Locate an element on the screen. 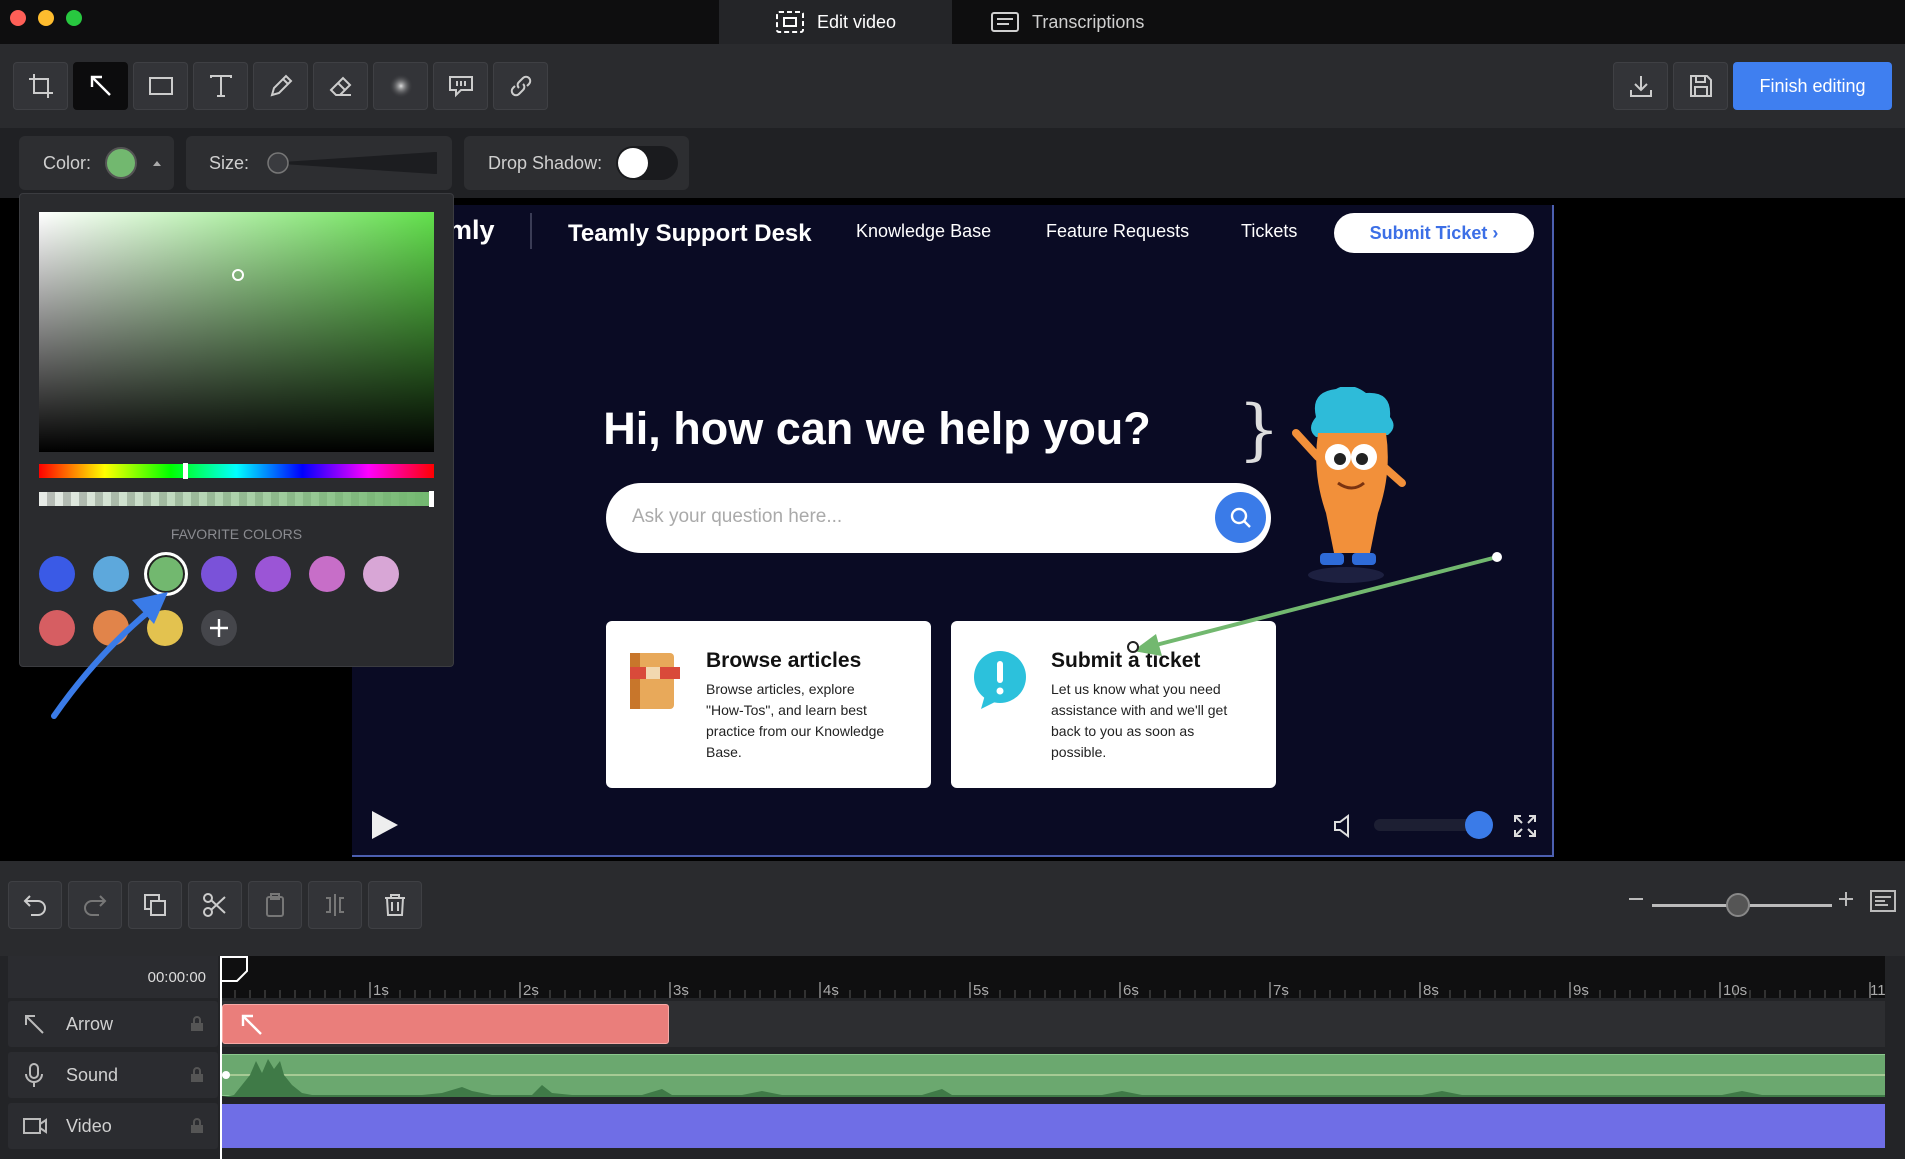  size-label: Size: is located at coordinates (229, 162).